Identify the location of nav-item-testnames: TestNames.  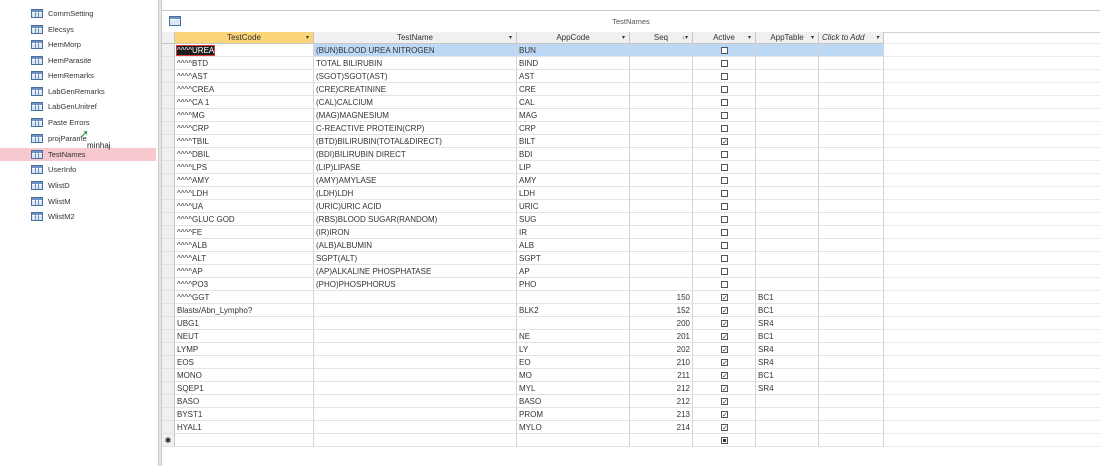
(78, 154).